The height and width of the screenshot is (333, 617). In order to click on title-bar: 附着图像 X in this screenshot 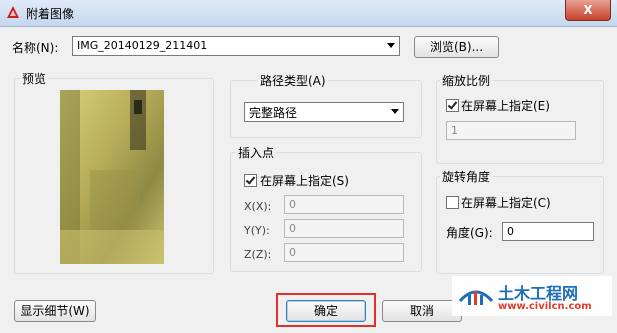, I will do `click(308, 13)`.